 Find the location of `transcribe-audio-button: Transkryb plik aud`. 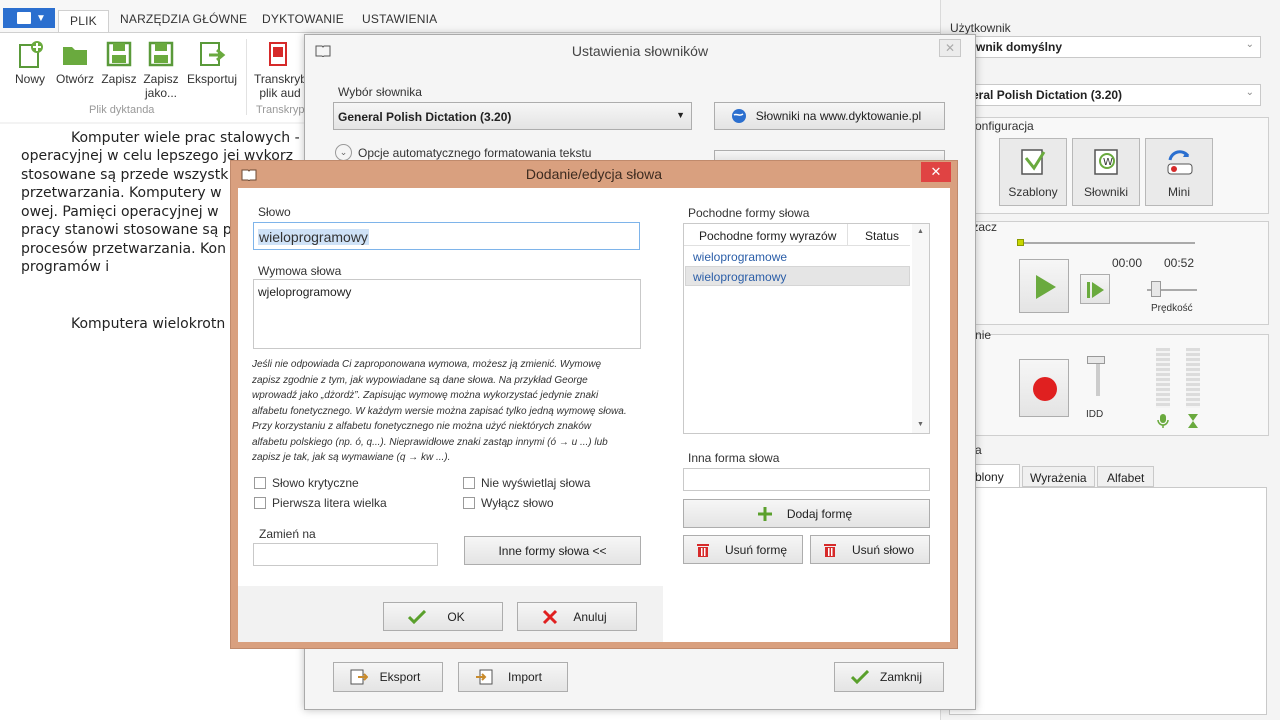

transcribe-audio-button: Transkryb plik aud is located at coordinates (280, 69).